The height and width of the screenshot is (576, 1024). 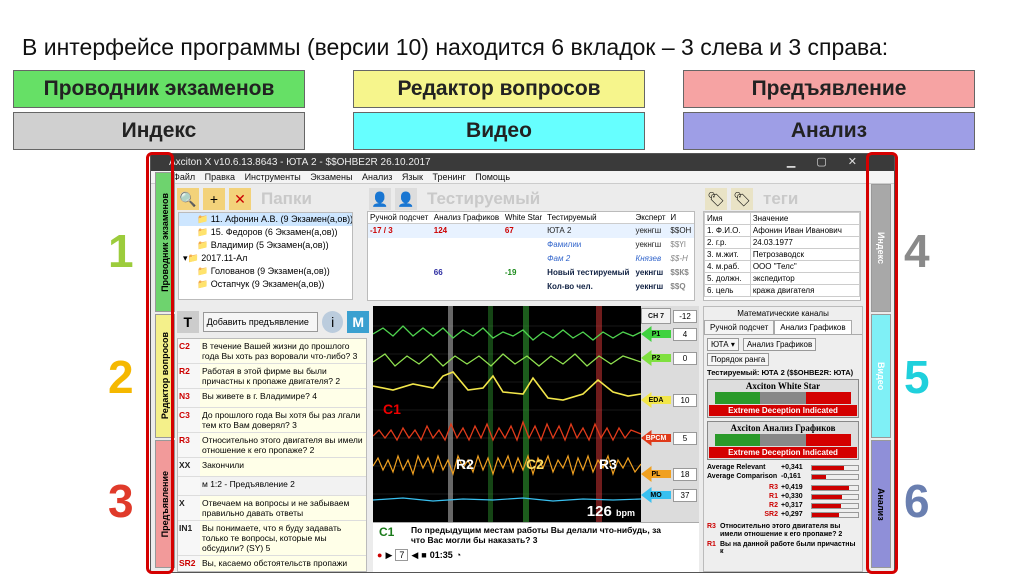 What do you see at coordinates (917, 251) in the screenshot?
I see `number-4: 4` at bounding box center [917, 251].